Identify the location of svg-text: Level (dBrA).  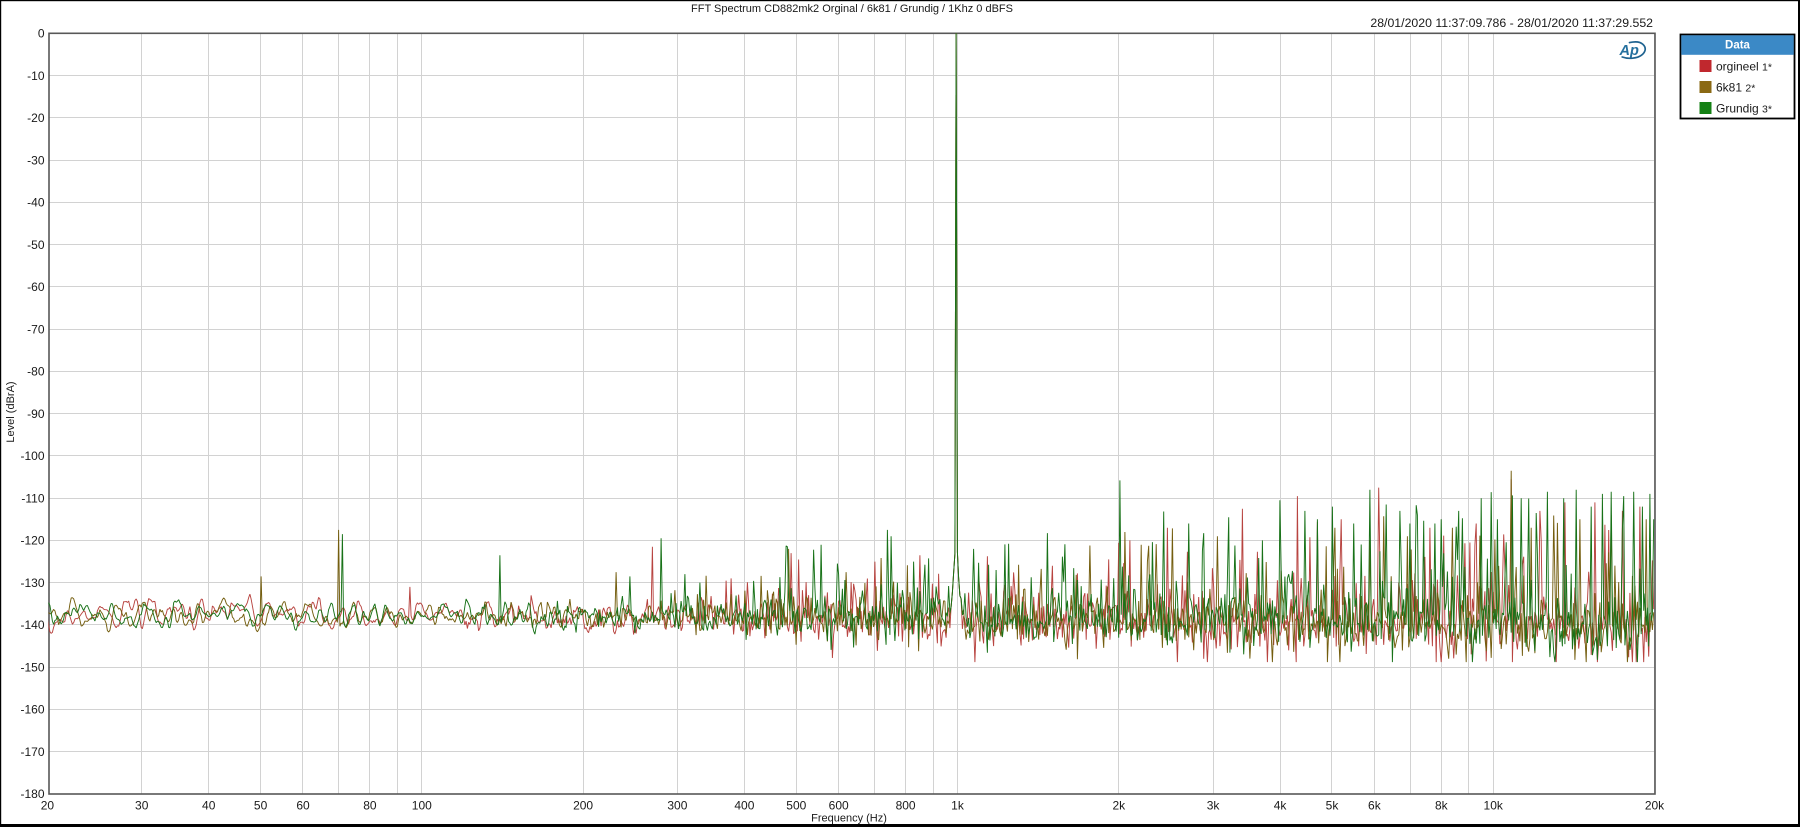
(11, 411).